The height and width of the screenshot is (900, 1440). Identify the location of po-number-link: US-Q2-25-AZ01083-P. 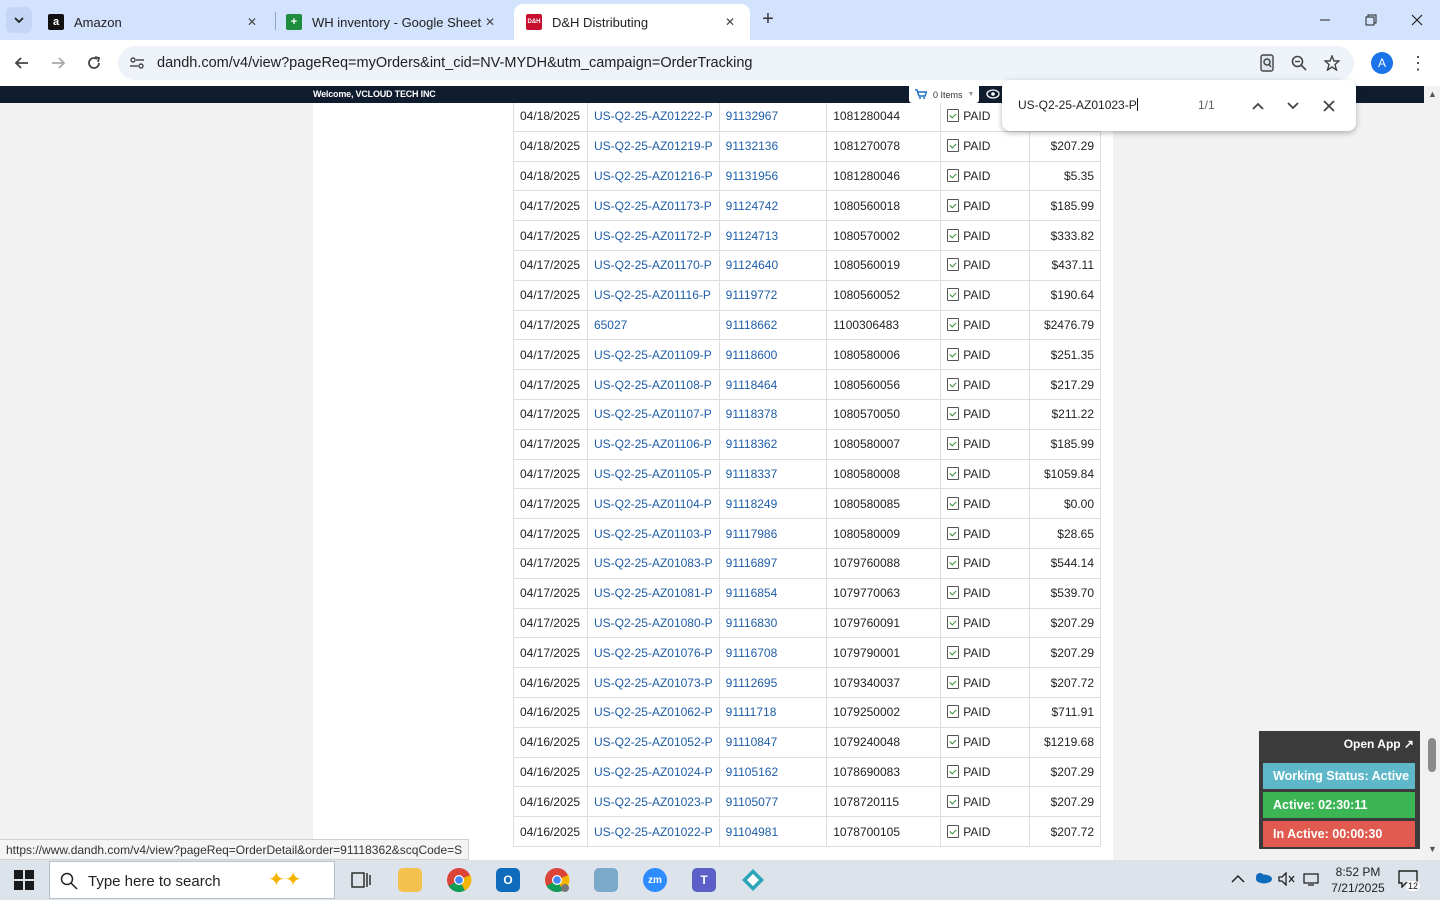
(653, 563).